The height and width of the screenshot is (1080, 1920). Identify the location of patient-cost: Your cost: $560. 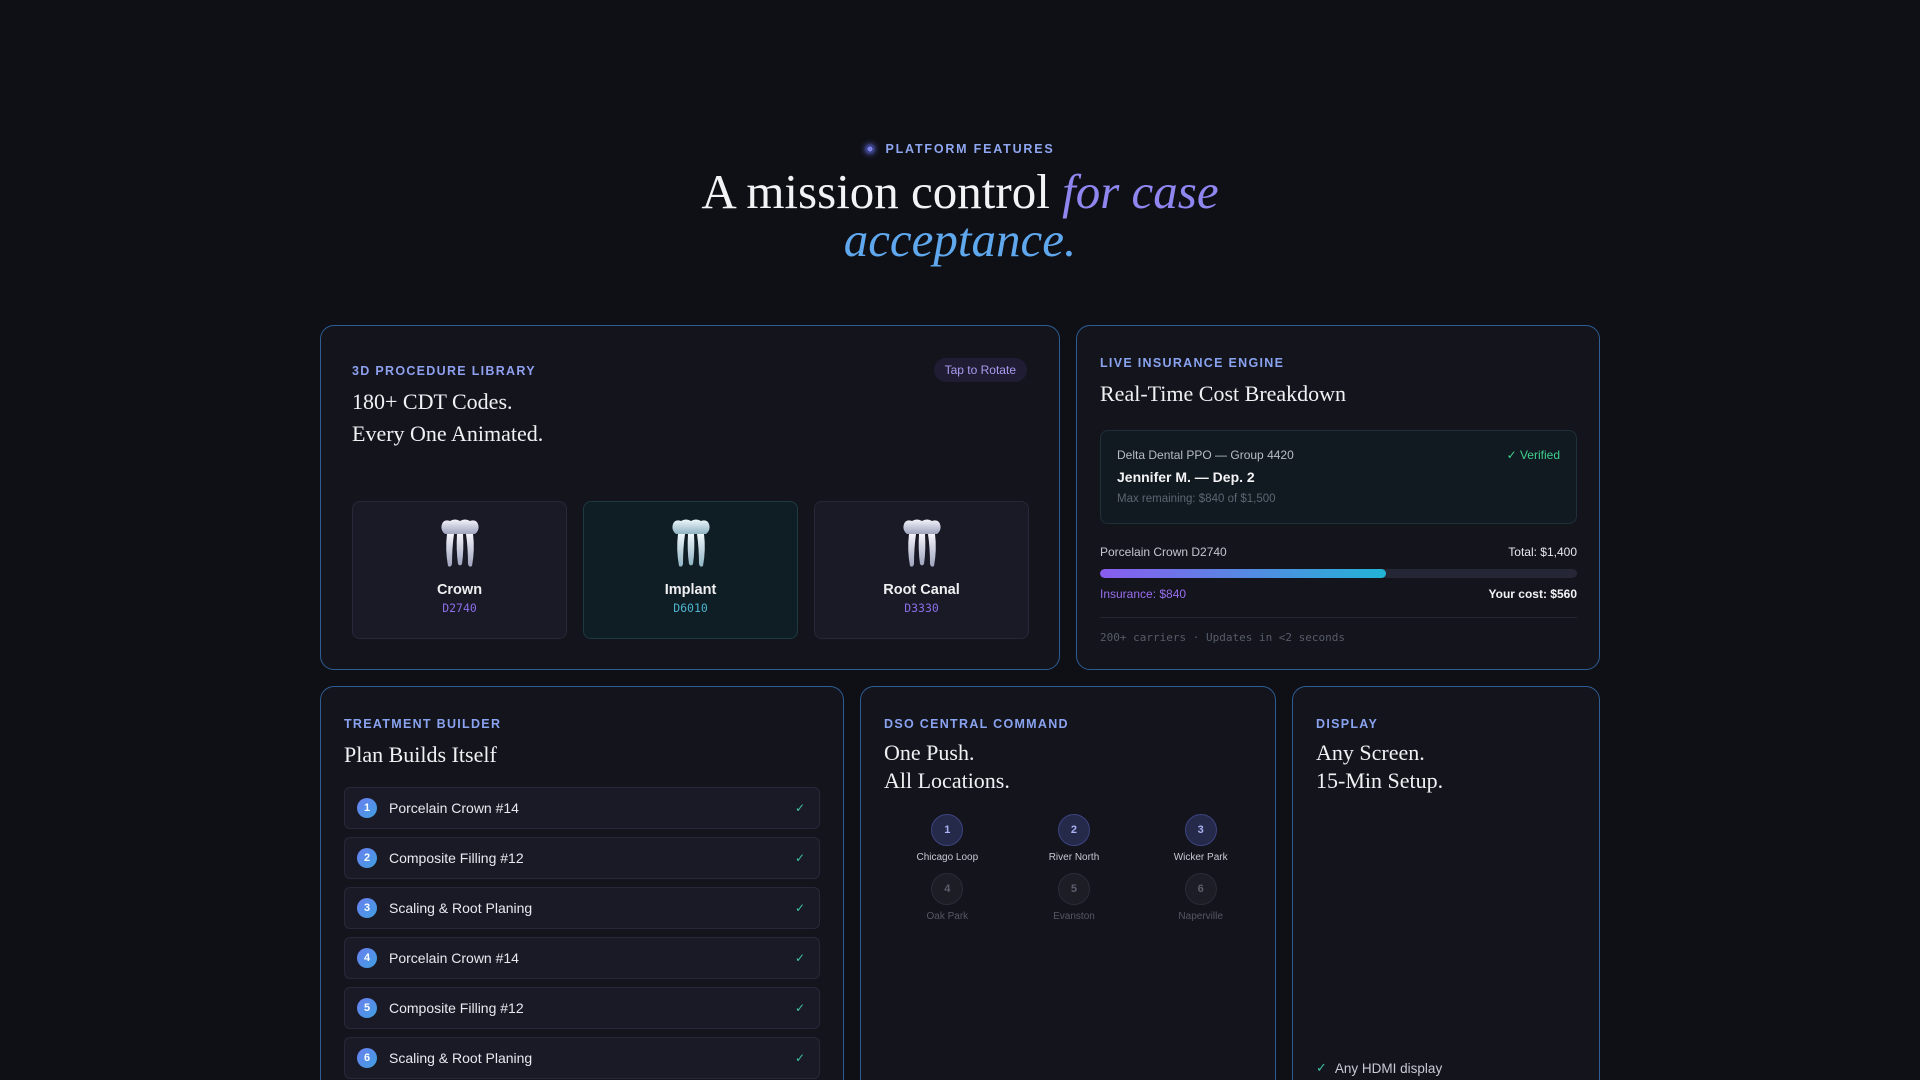
(1532, 594).